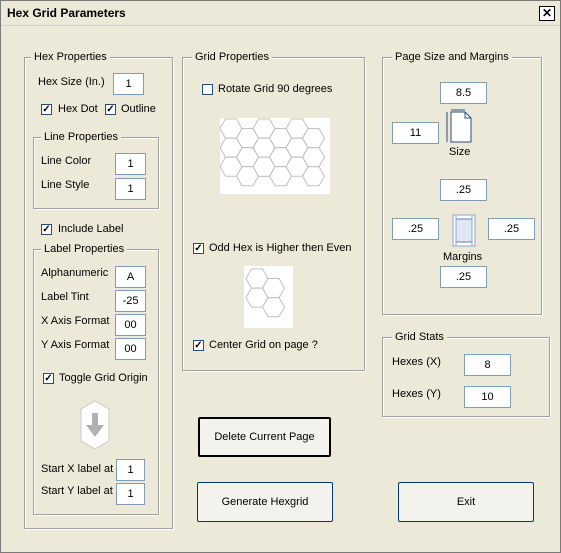 The image size is (561, 553). What do you see at coordinates (198, 345) in the screenshot?
I see `center-grid-checkbox: ✓` at bounding box center [198, 345].